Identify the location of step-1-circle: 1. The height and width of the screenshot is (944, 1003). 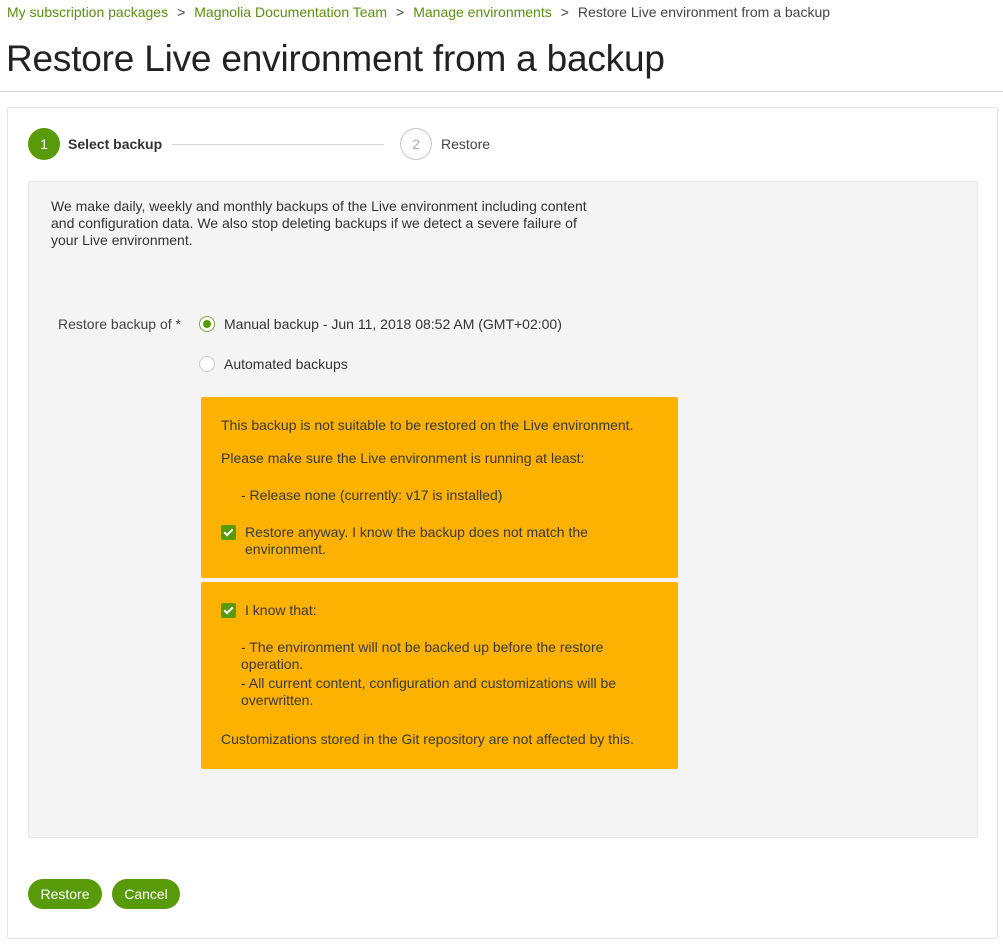
(44, 144).